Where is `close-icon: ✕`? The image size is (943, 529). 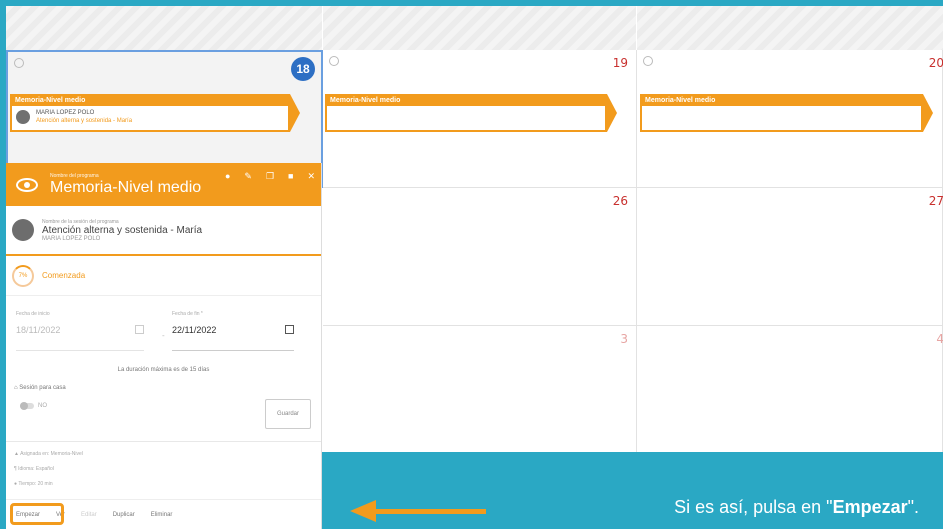
close-icon: ✕ is located at coordinates (311, 176).